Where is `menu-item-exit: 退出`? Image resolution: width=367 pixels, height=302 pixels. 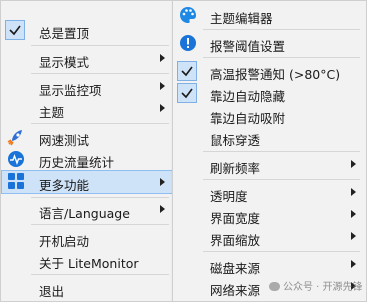 menu-item-exit: 退出 is located at coordinates (88, 288).